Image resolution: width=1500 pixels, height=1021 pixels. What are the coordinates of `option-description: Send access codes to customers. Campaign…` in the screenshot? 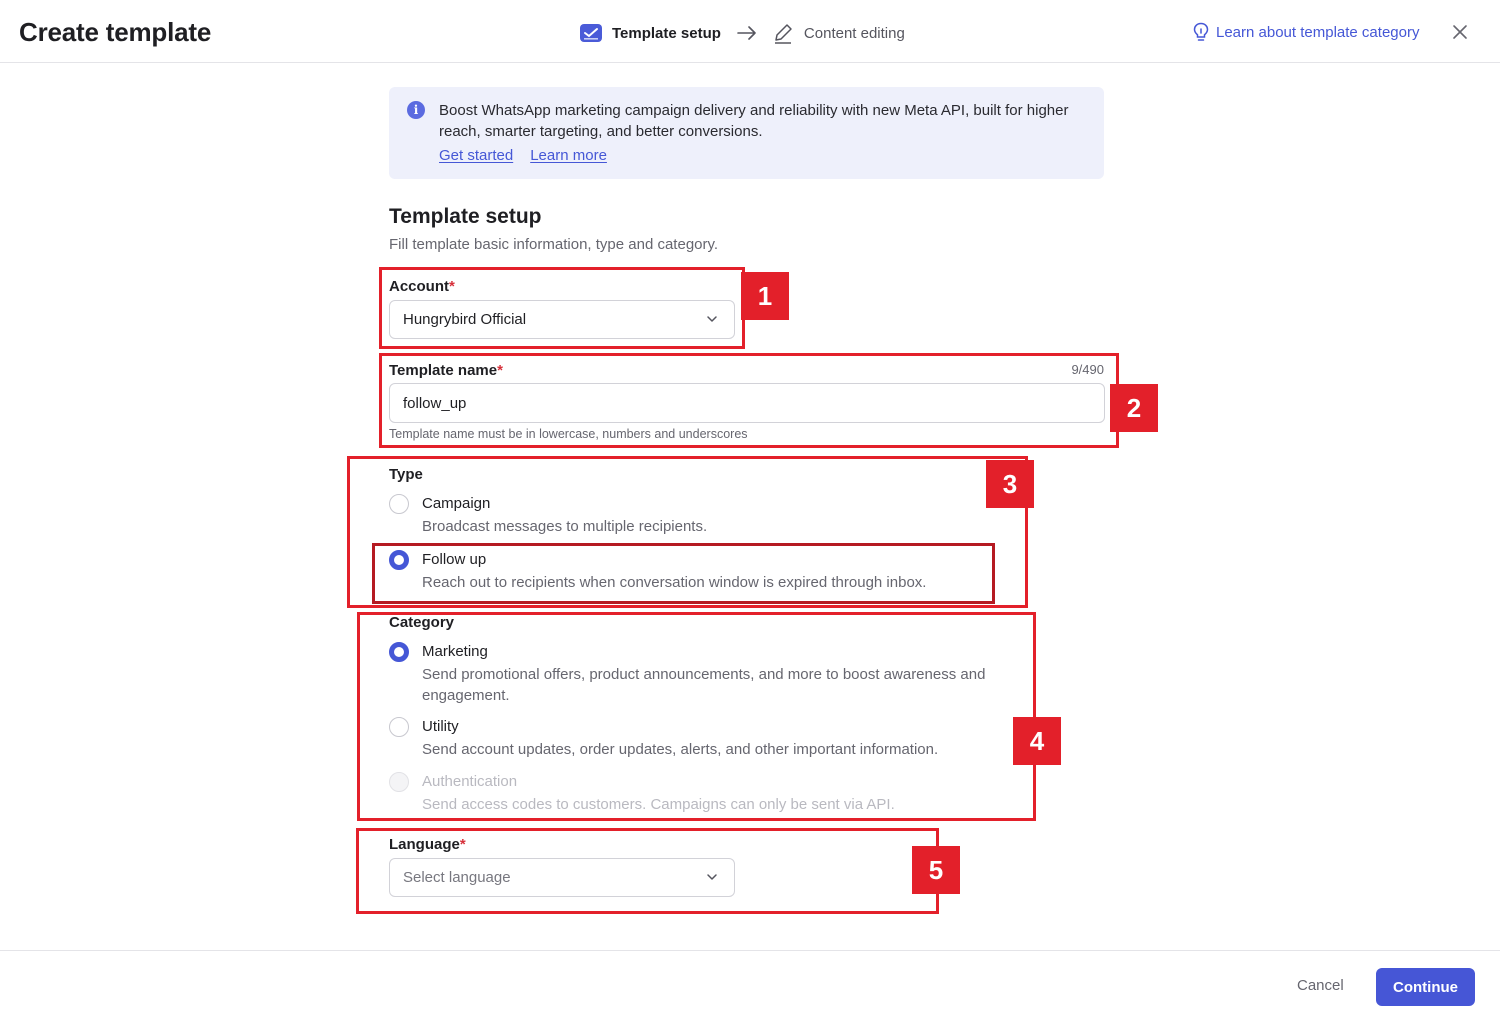 It's located at (658, 804).